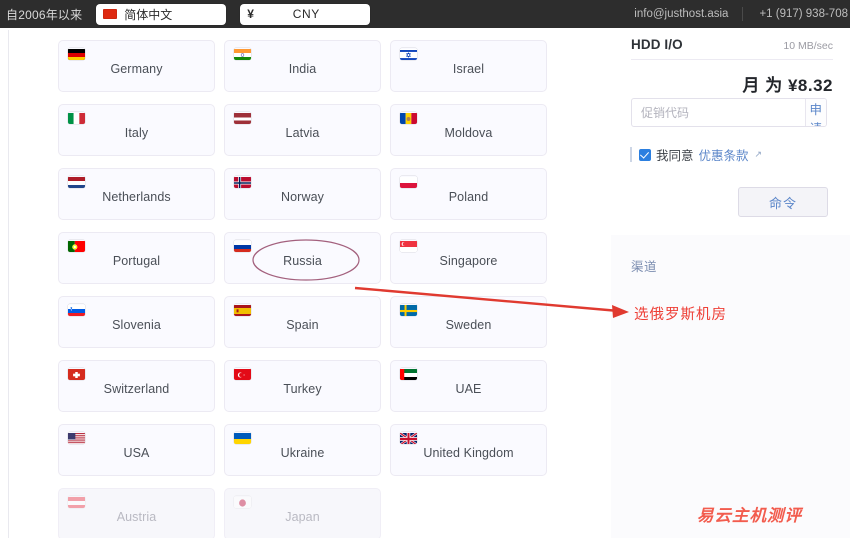  I want to click on ch-flag-icon, so click(76, 374).